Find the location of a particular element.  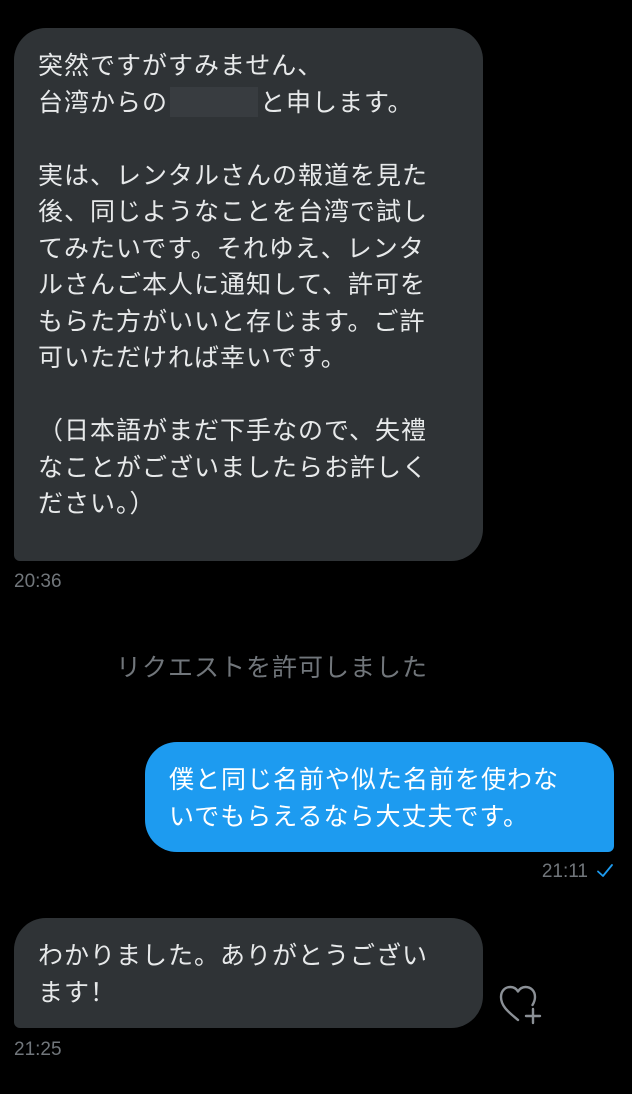

outgoing-message-bubble: 僕と同じ名前や似た名前を使わな いでもらえるなら大丈夫です。 is located at coordinates (379, 797).